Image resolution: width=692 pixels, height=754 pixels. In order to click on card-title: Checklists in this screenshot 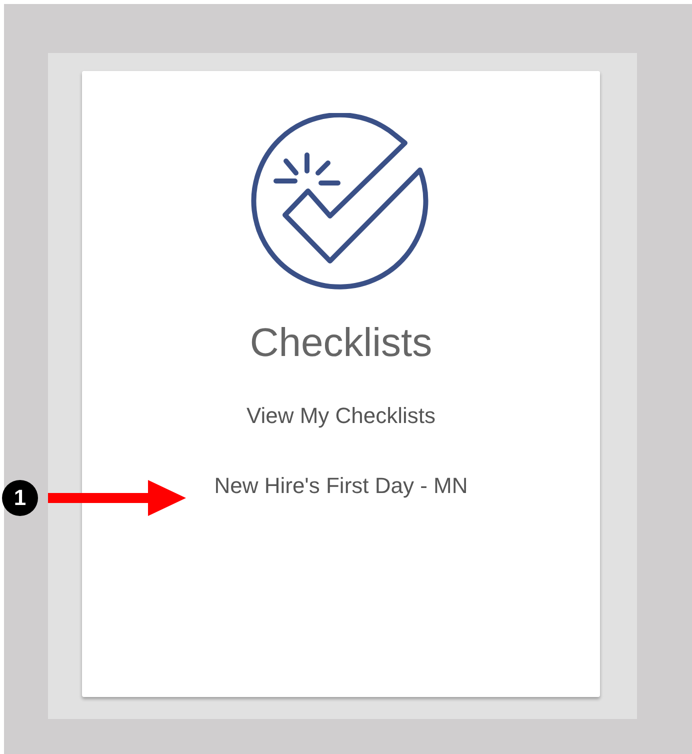, I will do `click(341, 343)`.